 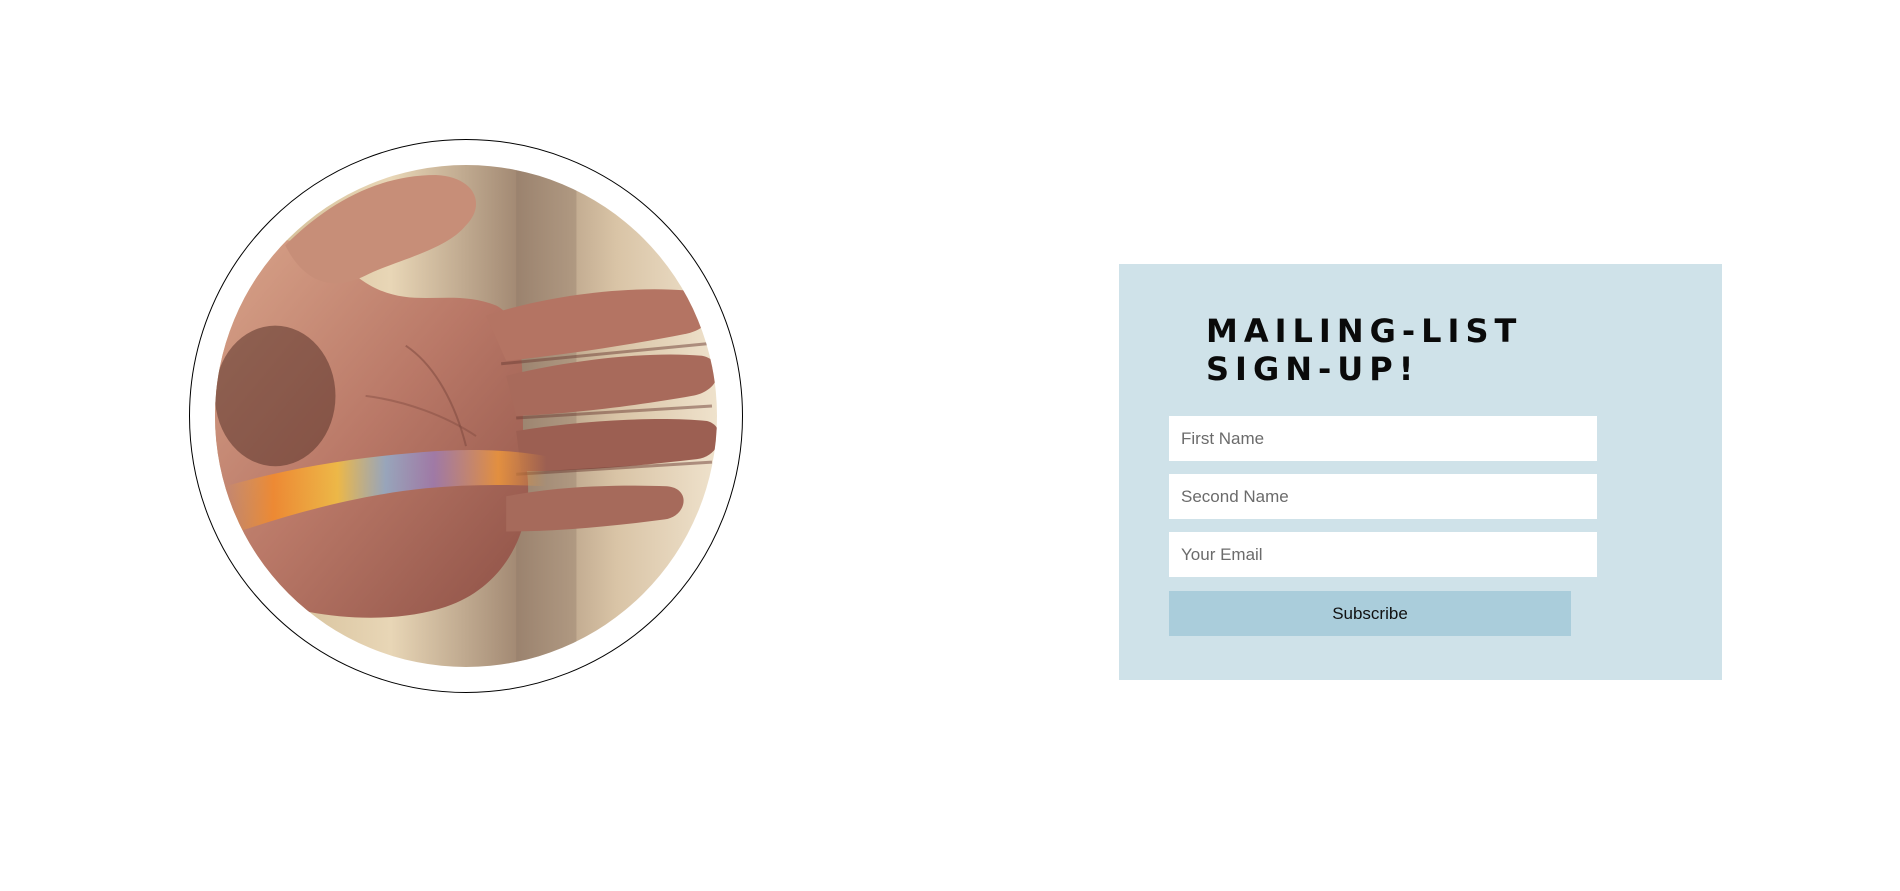 What do you see at coordinates (1364, 350) in the screenshot?
I see `signup-title: Mailing-List Sign-Up!` at bounding box center [1364, 350].